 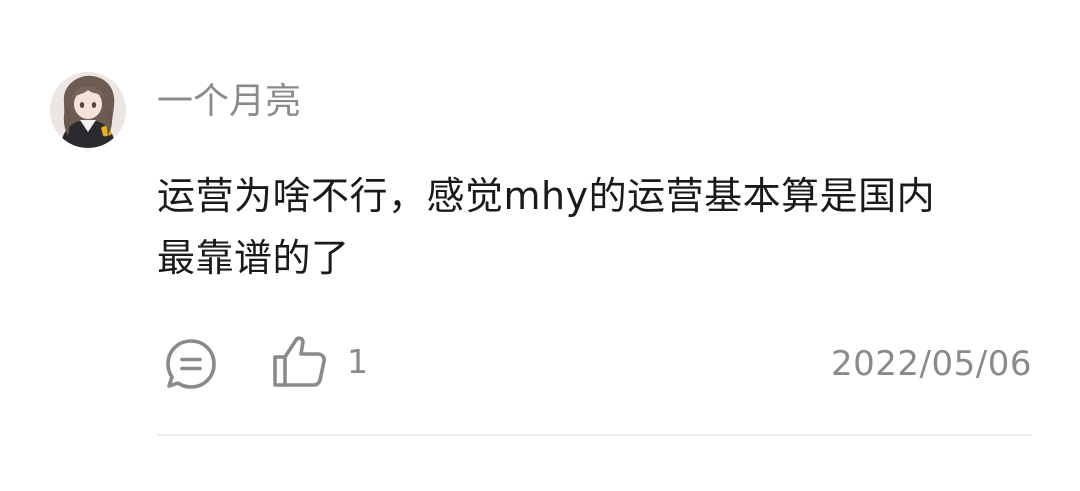 I want to click on like-button, so click(x=300, y=362).